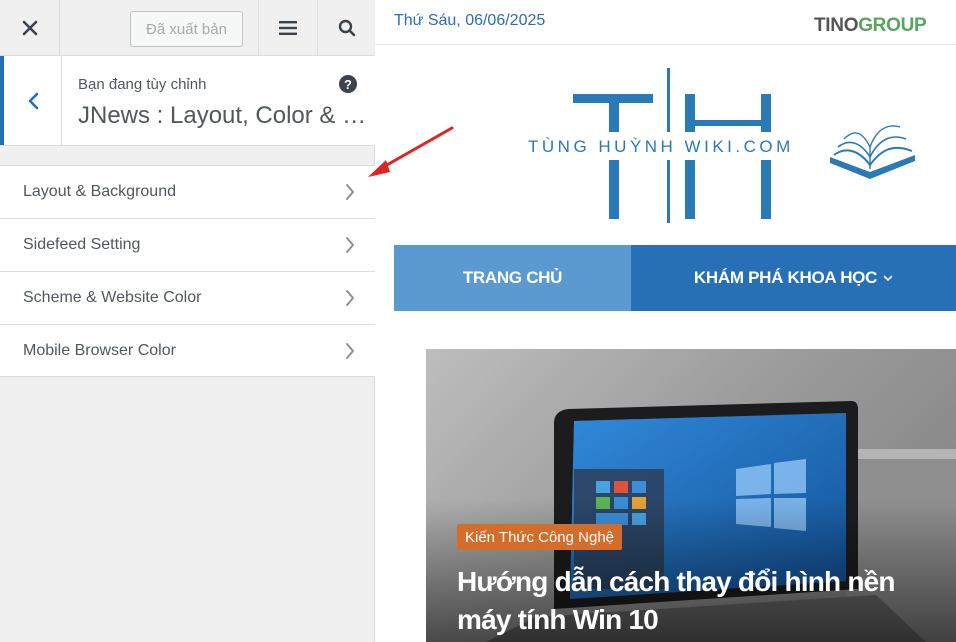 The width and height of the screenshot is (956, 642). I want to click on menu-item-layout-background: Layout & Background, so click(187, 191).